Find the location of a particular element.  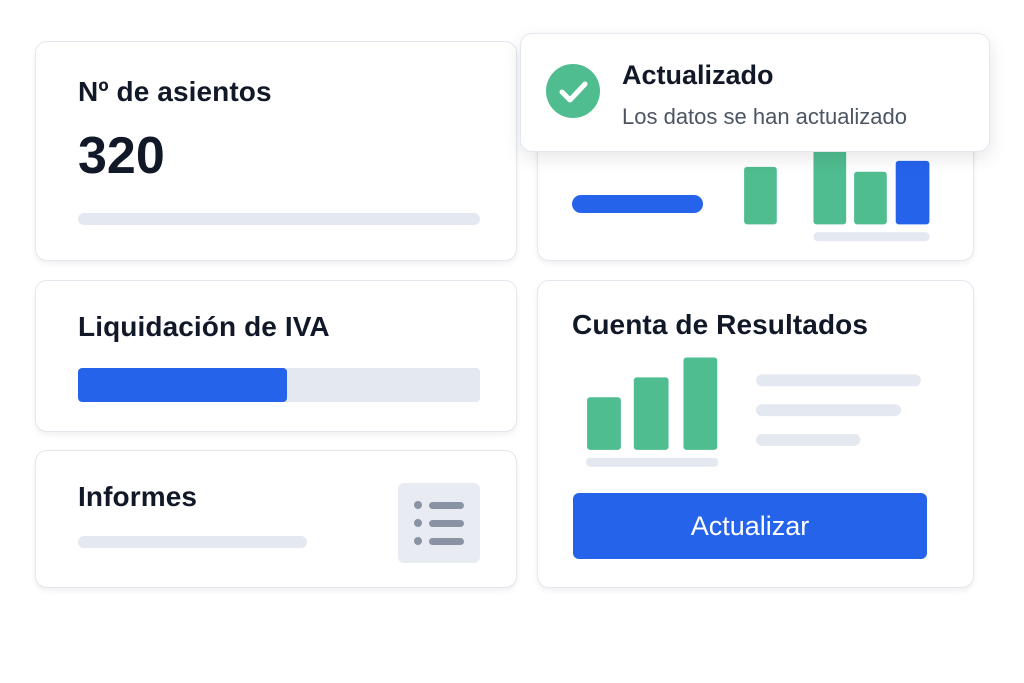

check-circle-icon is located at coordinates (573, 91).